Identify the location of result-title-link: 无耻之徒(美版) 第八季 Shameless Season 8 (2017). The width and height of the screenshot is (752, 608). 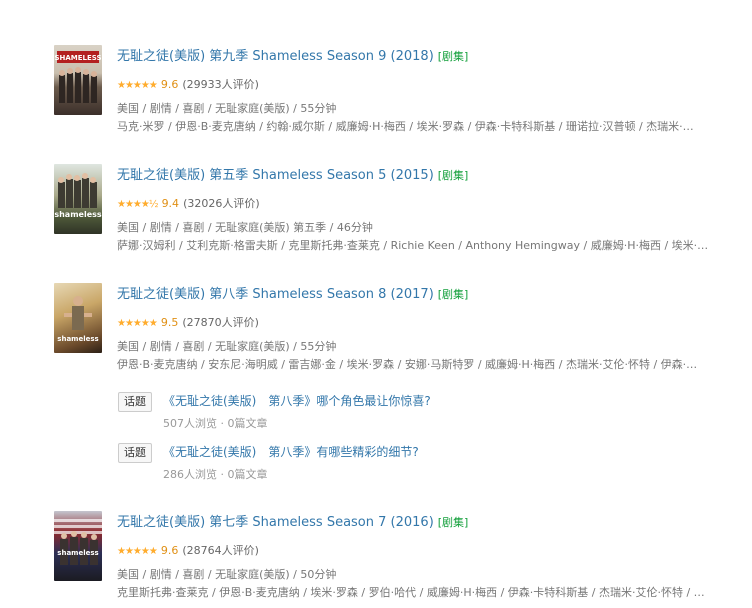
(275, 294).